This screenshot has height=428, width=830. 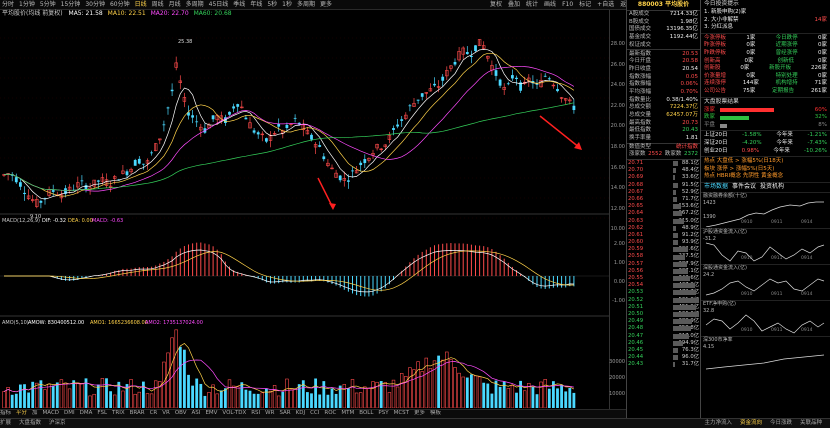 I want to click on quote-row-label: 指数量比, so click(x=640, y=99).